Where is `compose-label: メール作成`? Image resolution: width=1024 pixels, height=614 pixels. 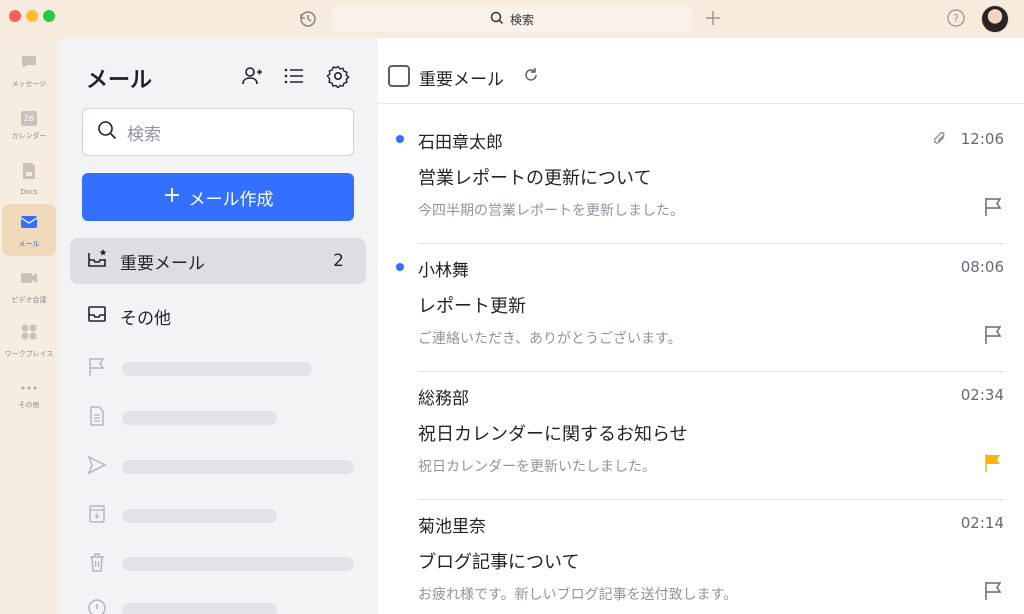 compose-label: メール作成 is located at coordinates (231, 199).